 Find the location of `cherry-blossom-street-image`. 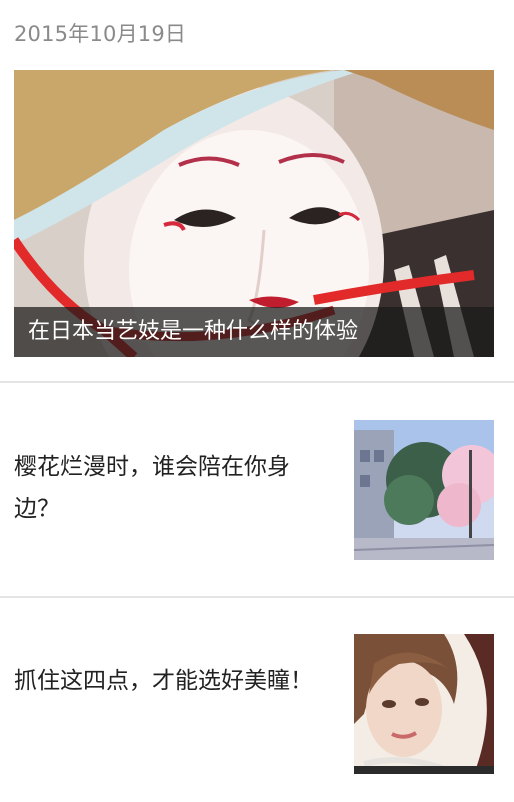

cherry-blossom-street-image is located at coordinates (424, 490).